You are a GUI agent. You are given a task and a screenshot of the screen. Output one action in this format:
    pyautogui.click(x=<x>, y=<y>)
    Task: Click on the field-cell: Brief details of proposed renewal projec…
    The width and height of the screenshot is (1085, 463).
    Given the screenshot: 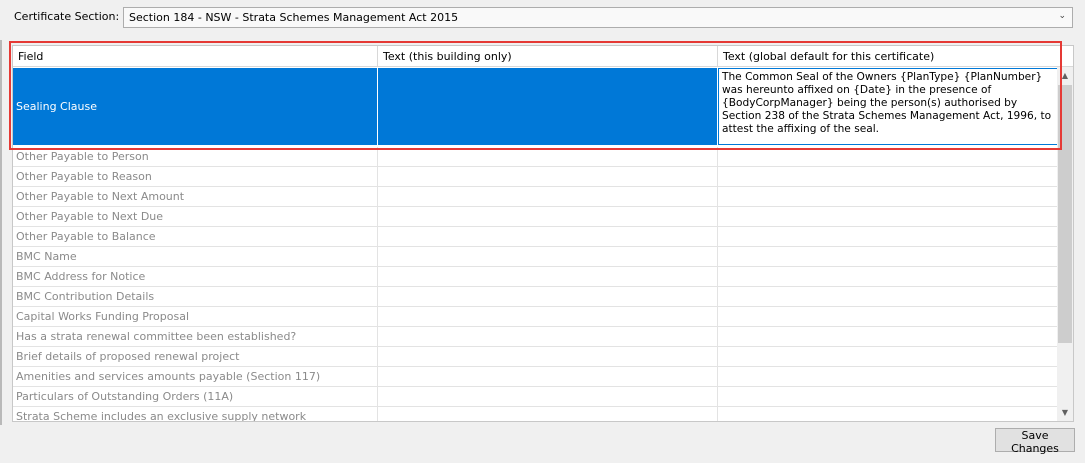 What is the action you would take?
    pyautogui.click(x=195, y=356)
    